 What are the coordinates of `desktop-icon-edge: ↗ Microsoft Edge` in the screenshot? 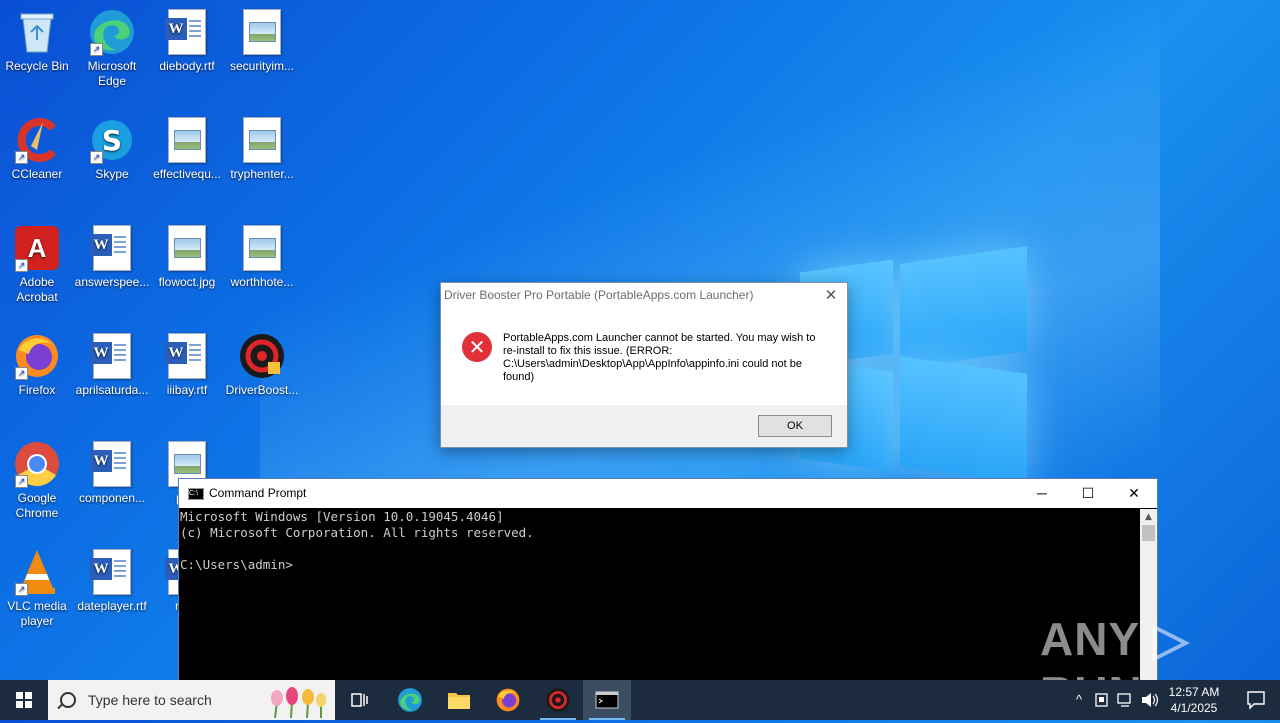 It's located at (112, 48).